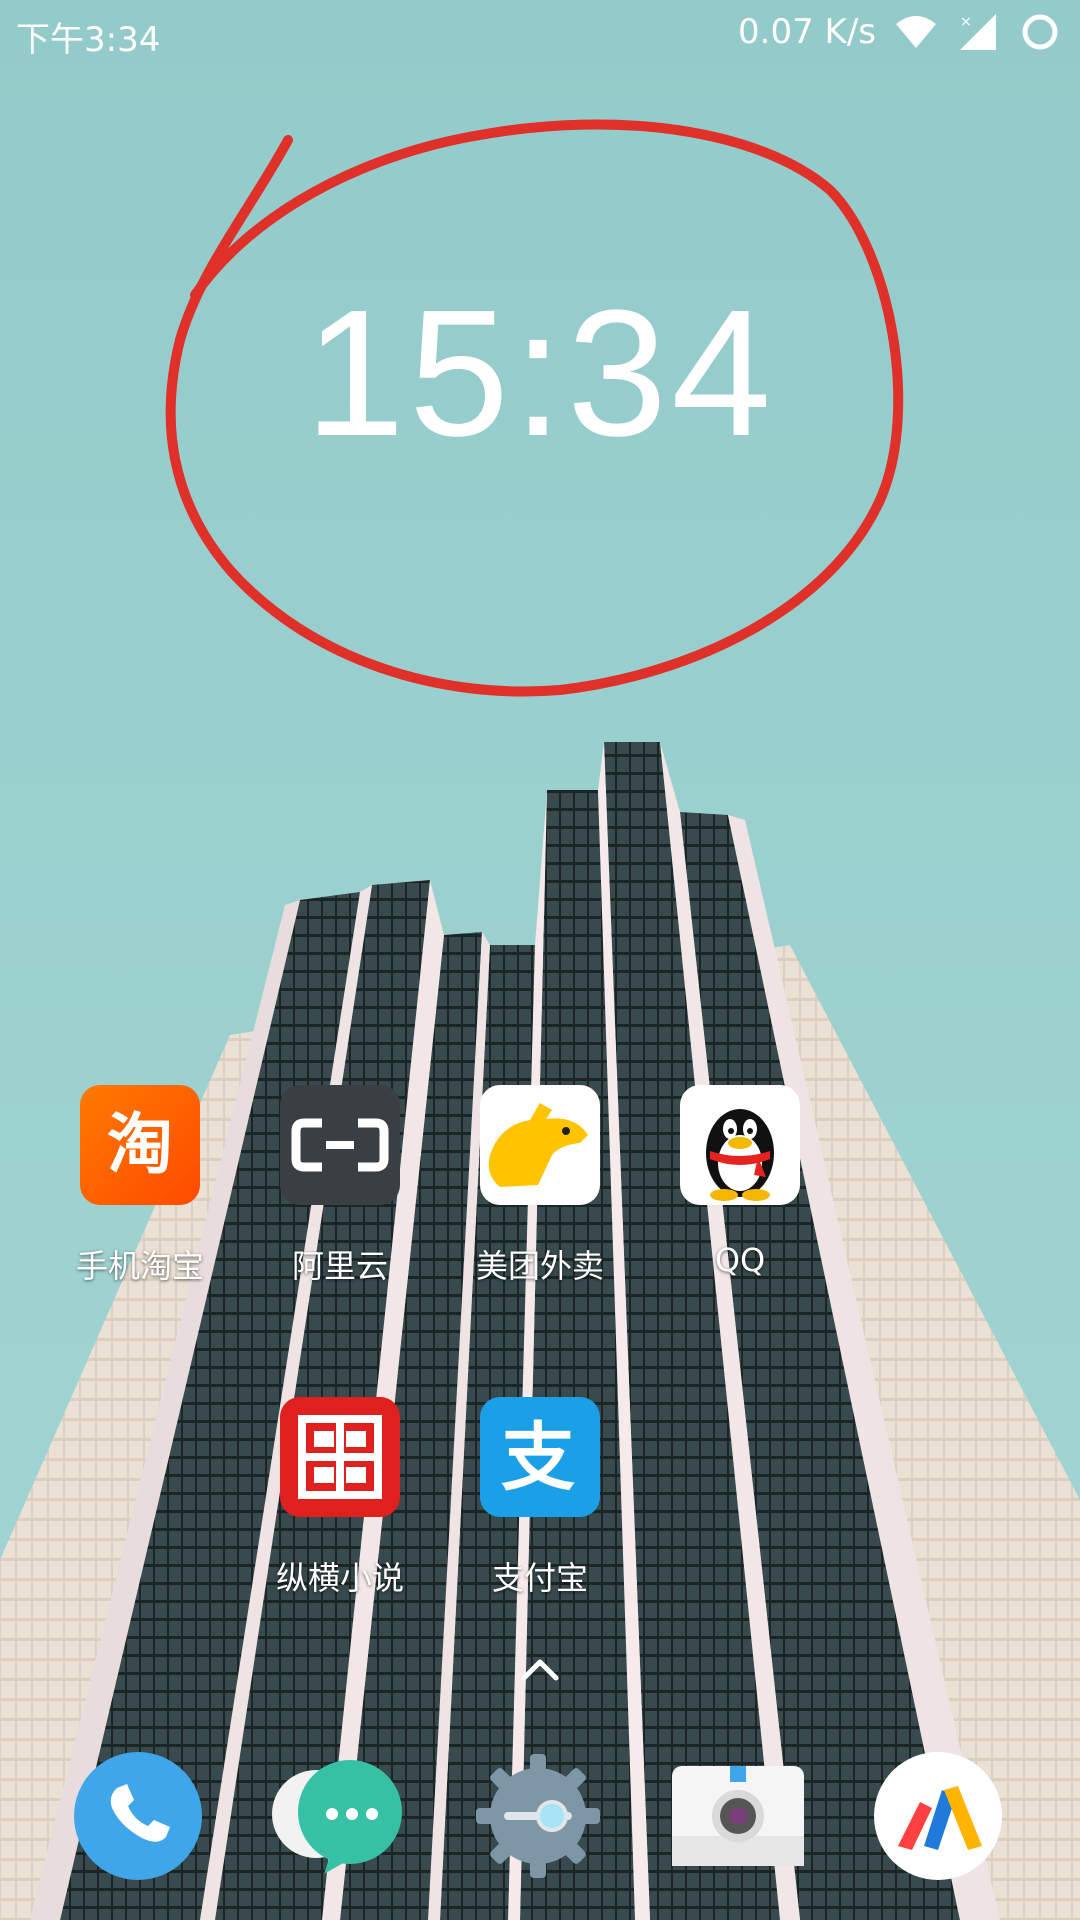 This screenshot has height=1920, width=1080. I want to click on app-alipay: 支 支付宝, so click(540, 1498).